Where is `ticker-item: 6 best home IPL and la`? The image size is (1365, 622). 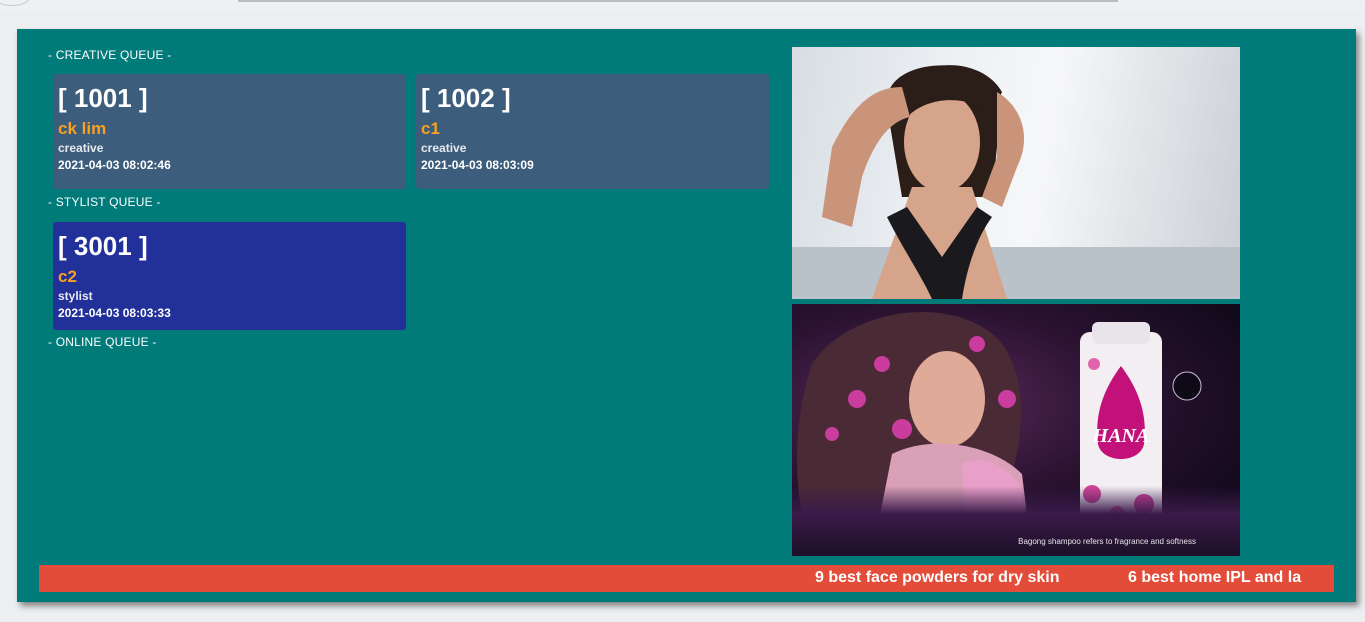
ticker-item: 6 best home IPL and la is located at coordinates (1214, 578).